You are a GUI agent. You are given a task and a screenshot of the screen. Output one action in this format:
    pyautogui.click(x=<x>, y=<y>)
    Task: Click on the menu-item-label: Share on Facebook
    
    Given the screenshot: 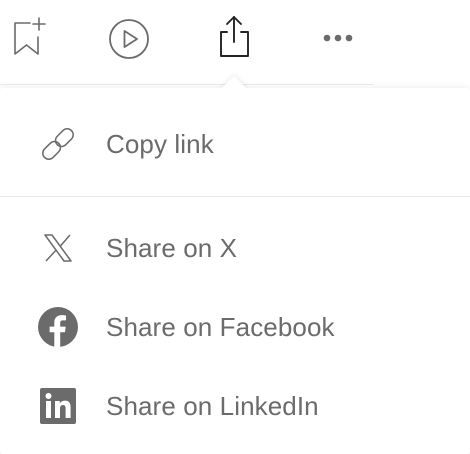 What is the action you would take?
    pyautogui.click(x=220, y=326)
    